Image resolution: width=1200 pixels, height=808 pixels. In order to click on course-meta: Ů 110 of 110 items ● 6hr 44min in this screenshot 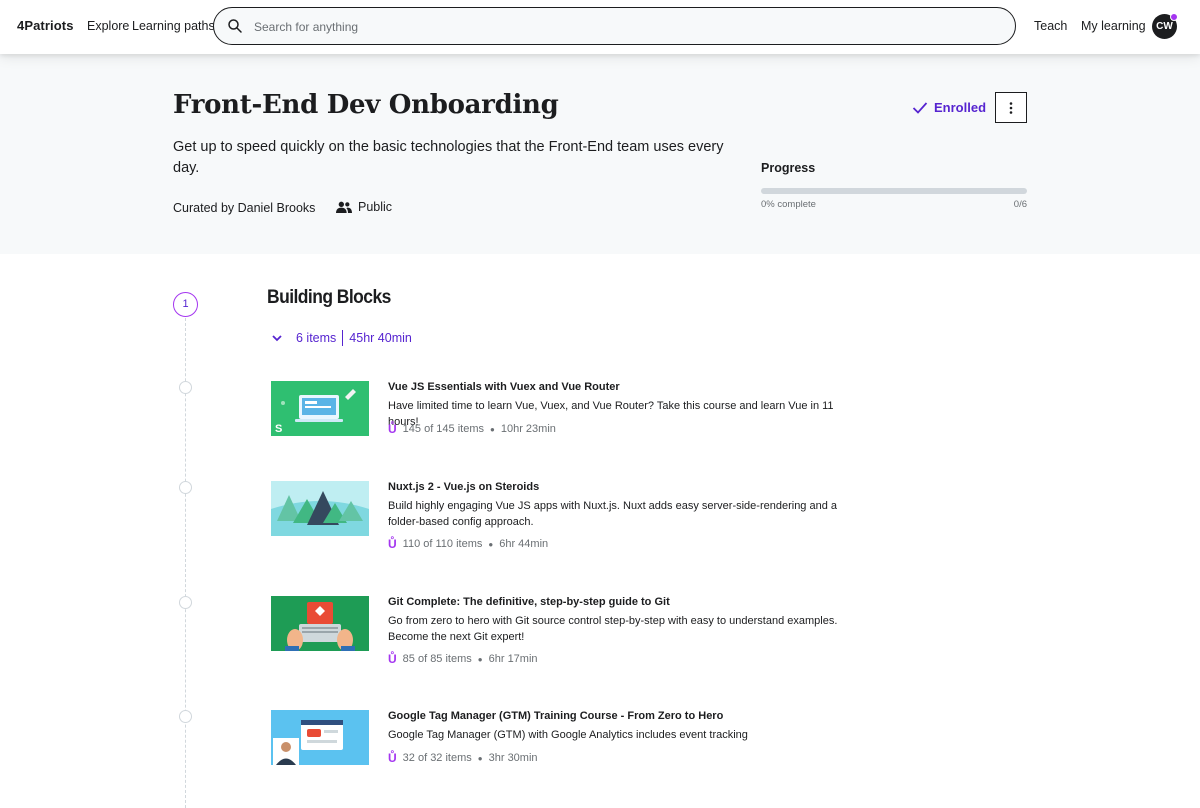, I will do `click(468, 544)`.